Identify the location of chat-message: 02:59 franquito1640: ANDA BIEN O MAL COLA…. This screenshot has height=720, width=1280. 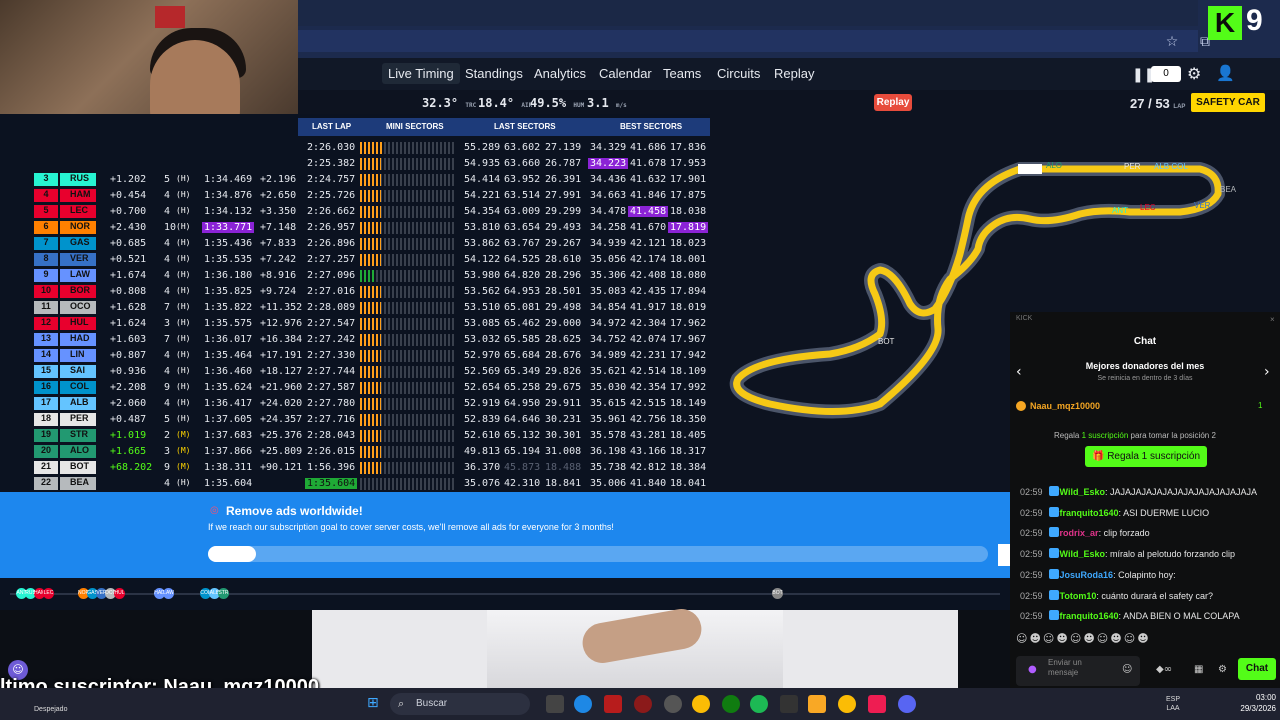
(1130, 615).